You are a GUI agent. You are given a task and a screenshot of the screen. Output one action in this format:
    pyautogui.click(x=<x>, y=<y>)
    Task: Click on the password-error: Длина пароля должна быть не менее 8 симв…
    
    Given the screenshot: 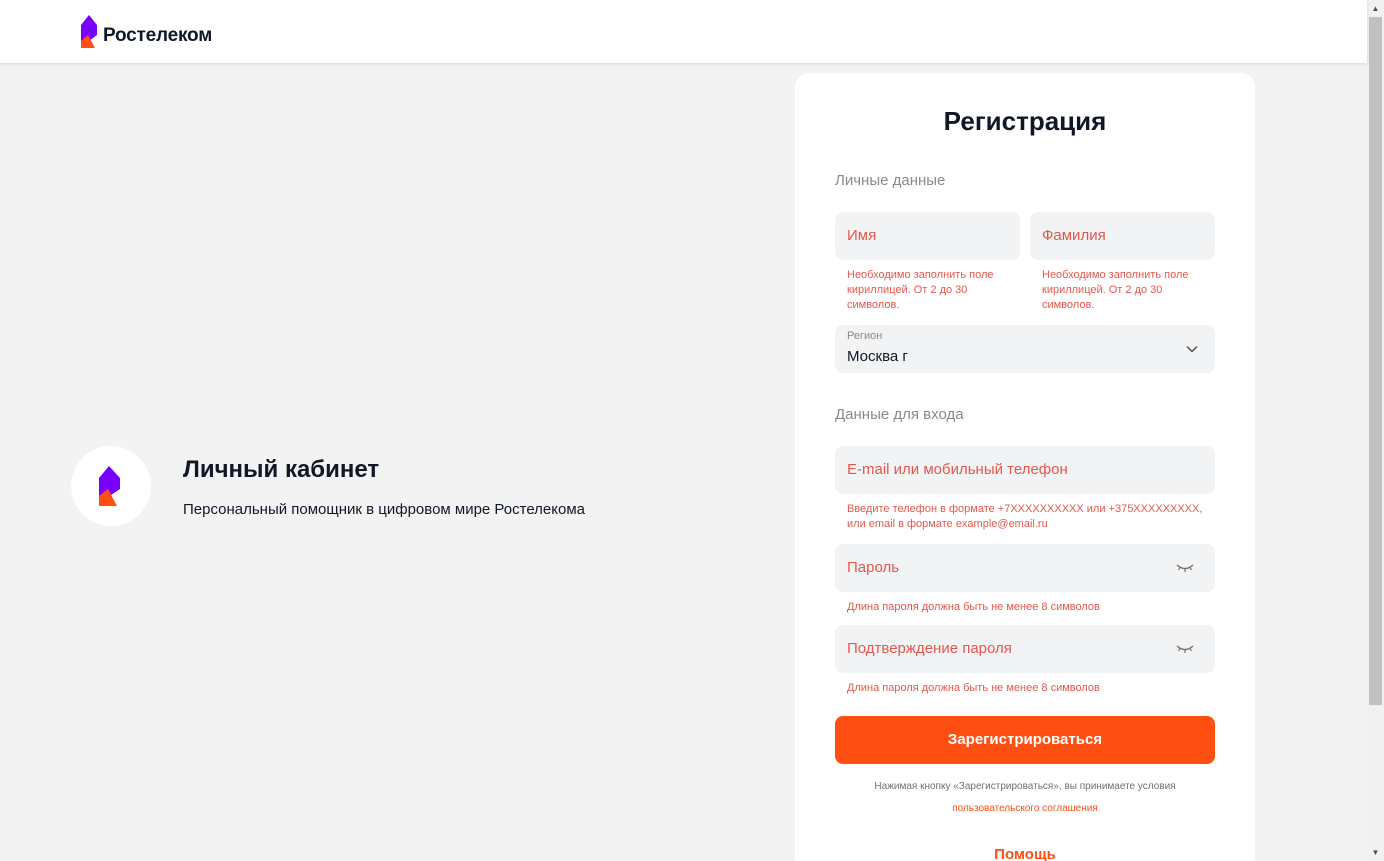 What is the action you would take?
    pyautogui.click(x=973, y=607)
    